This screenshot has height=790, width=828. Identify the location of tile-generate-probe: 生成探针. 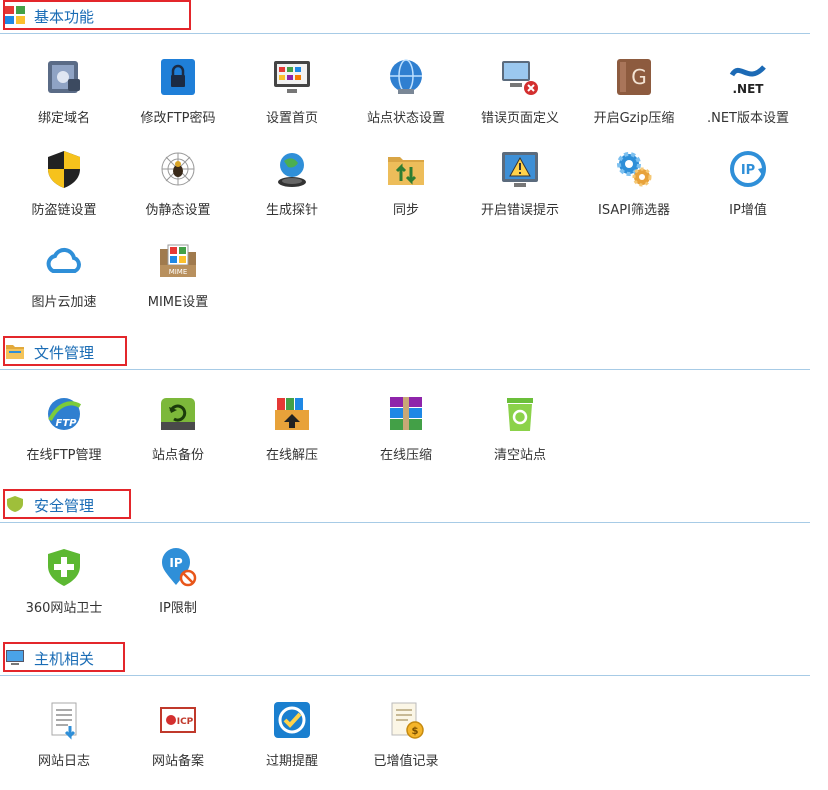
(292, 194).